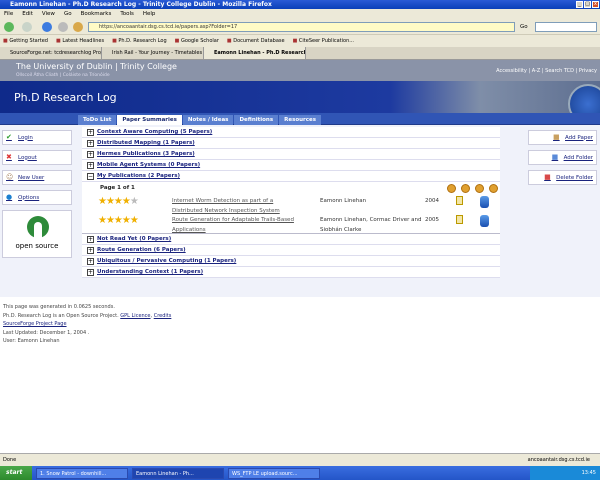 Image resolution: width=600 pixels, height=480 pixels. What do you see at coordinates (97, 120) in the screenshot?
I see `tab-todo: ToDo List` at bounding box center [97, 120].